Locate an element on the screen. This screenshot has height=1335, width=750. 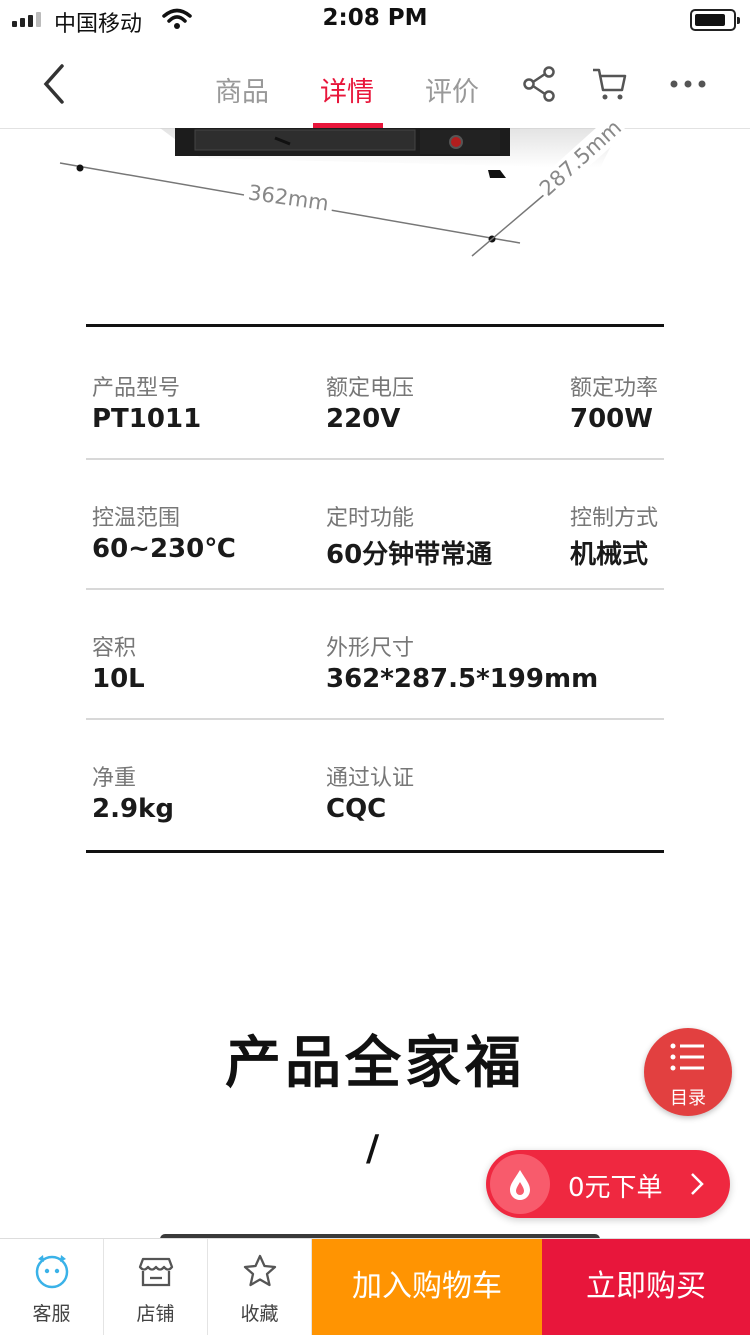
spec-label: 额定功率 is located at coordinates (614, 388).